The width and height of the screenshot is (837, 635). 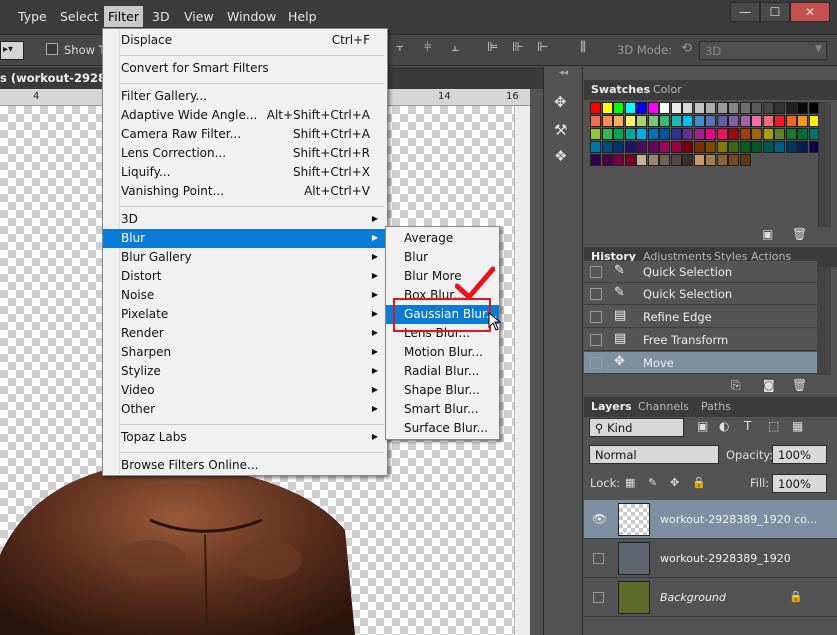 What do you see at coordinates (667, 89) in the screenshot?
I see `tab-color: Color` at bounding box center [667, 89].